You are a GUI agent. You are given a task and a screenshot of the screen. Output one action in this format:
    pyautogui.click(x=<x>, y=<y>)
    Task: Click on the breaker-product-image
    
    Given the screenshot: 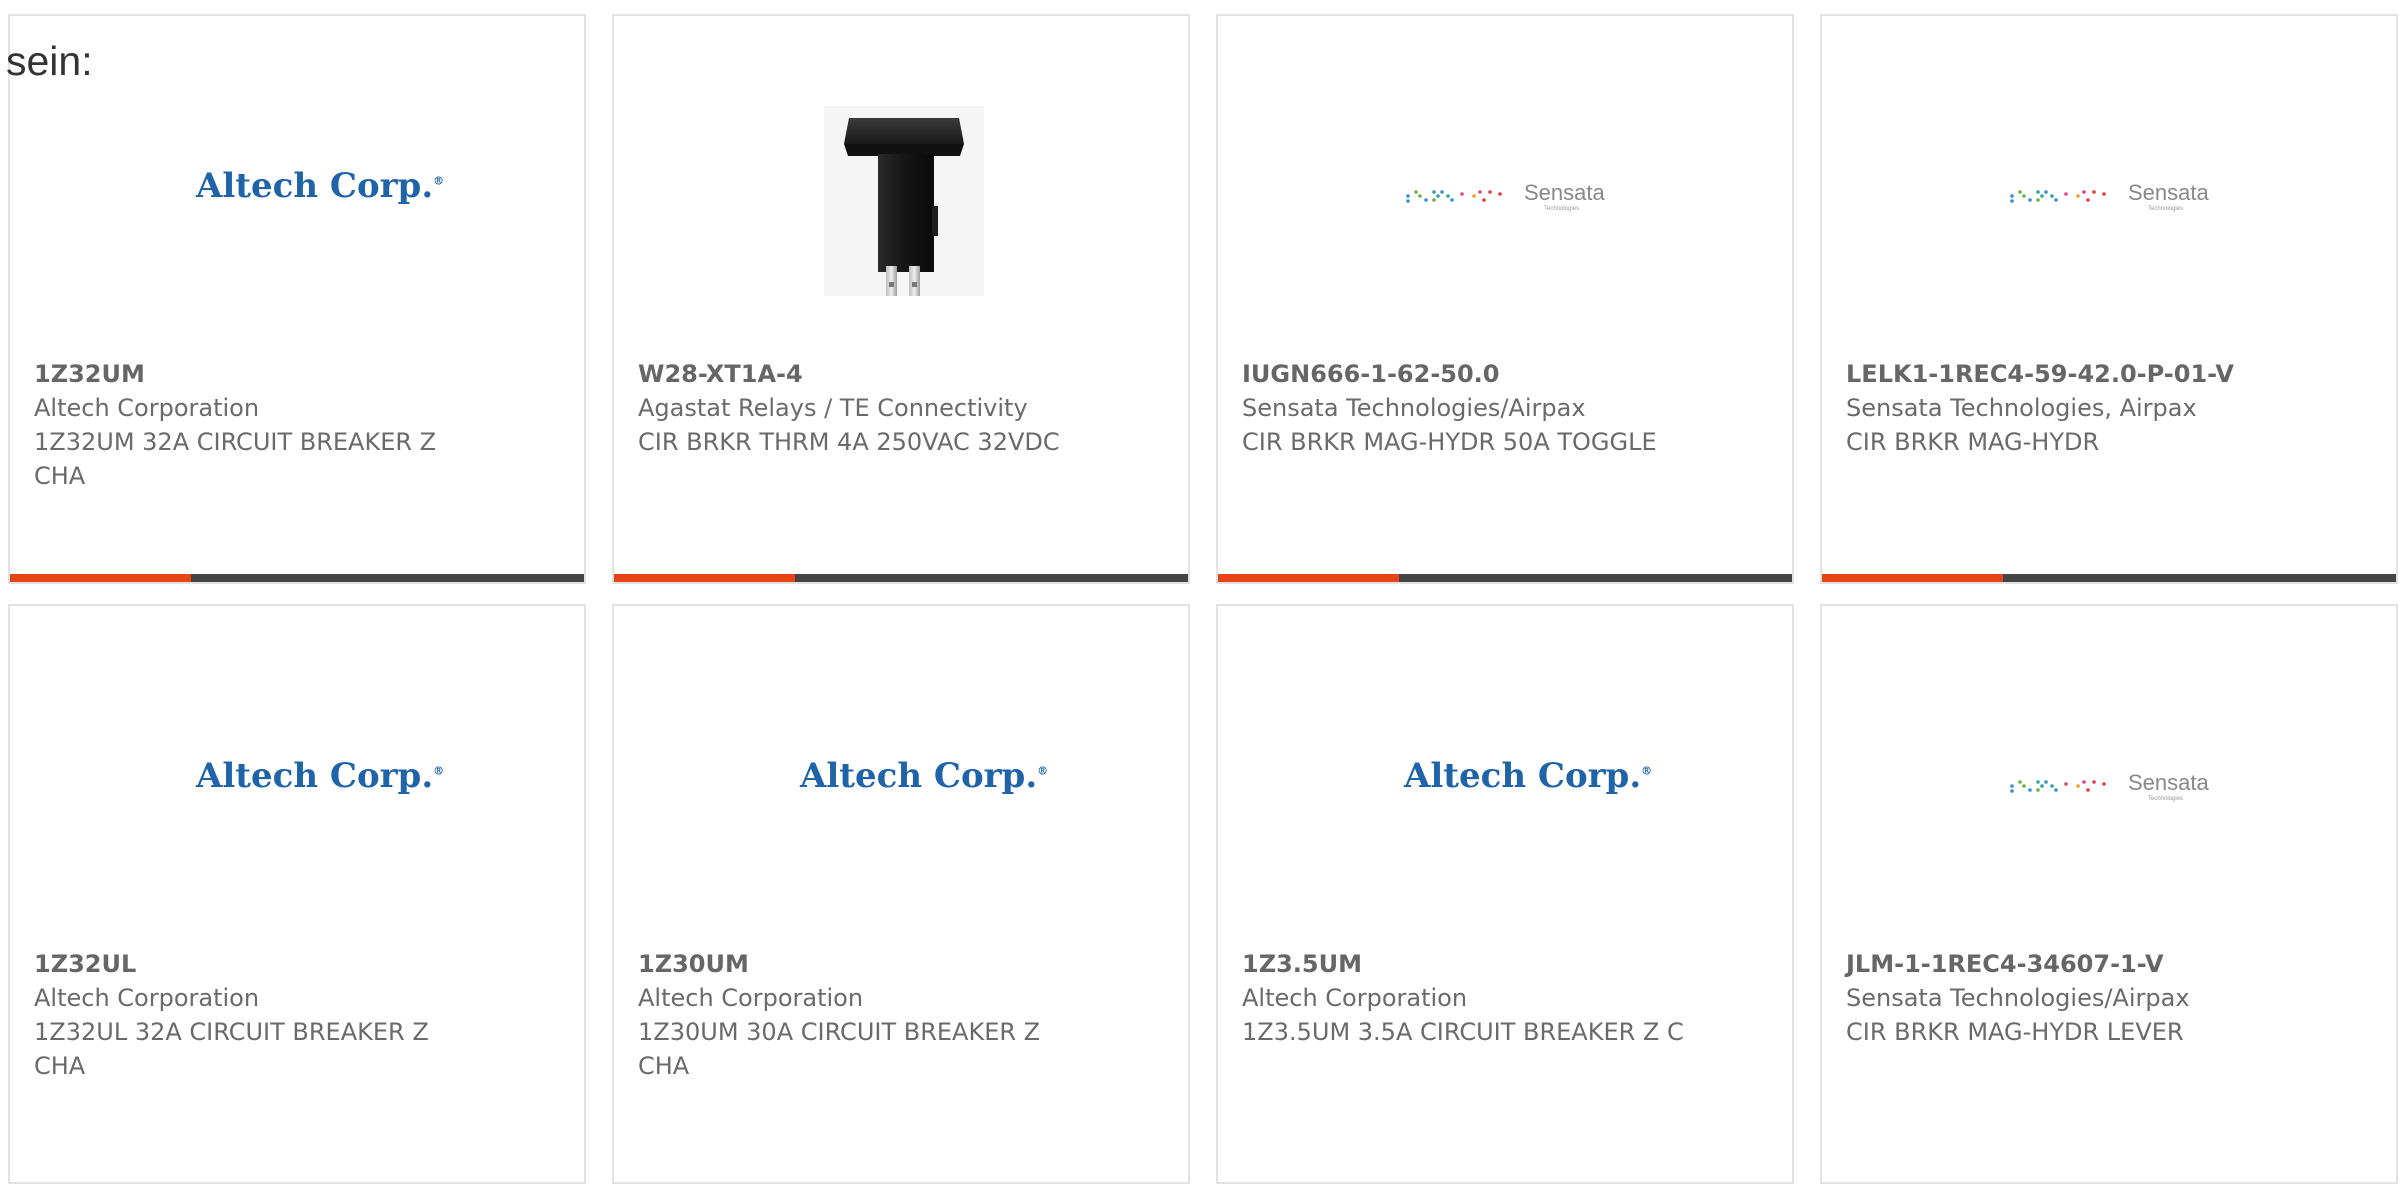 What is the action you would take?
    pyautogui.click(x=904, y=201)
    